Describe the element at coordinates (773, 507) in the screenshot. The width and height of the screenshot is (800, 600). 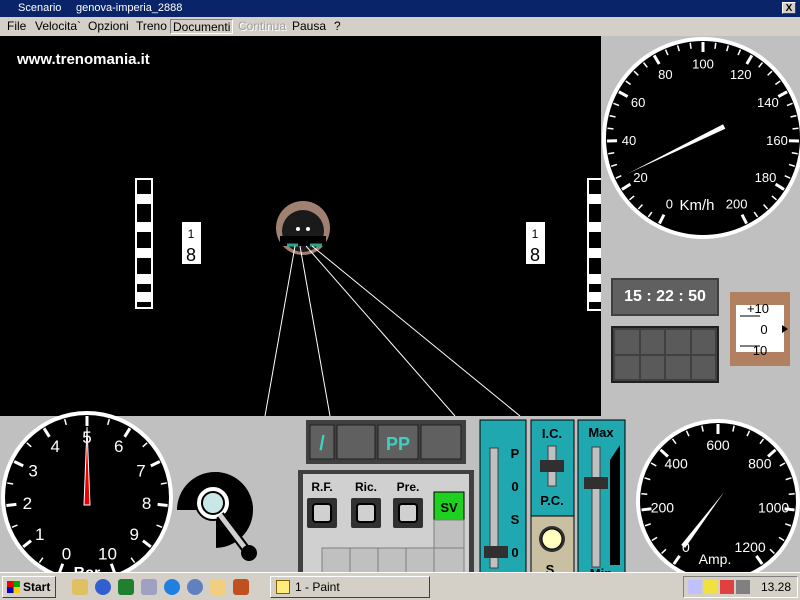
I see `gauge-tick-label: 1000` at that location.